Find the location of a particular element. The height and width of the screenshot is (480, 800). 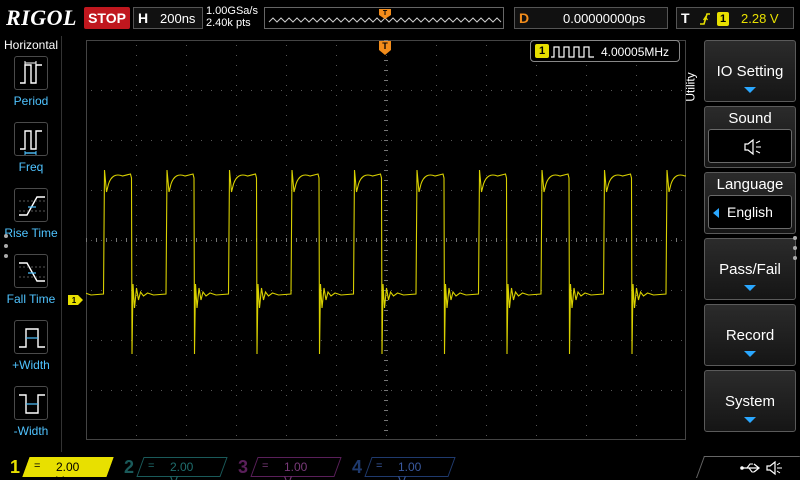

trigger-position-marker: T is located at coordinates (385, 48).